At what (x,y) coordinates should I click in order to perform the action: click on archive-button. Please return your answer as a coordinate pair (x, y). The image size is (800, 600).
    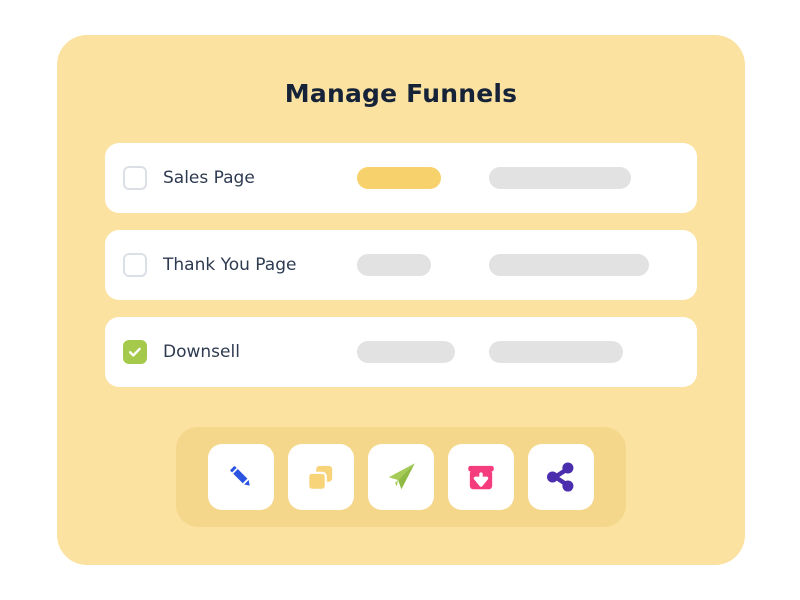
    Looking at the image, I should click on (481, 477).